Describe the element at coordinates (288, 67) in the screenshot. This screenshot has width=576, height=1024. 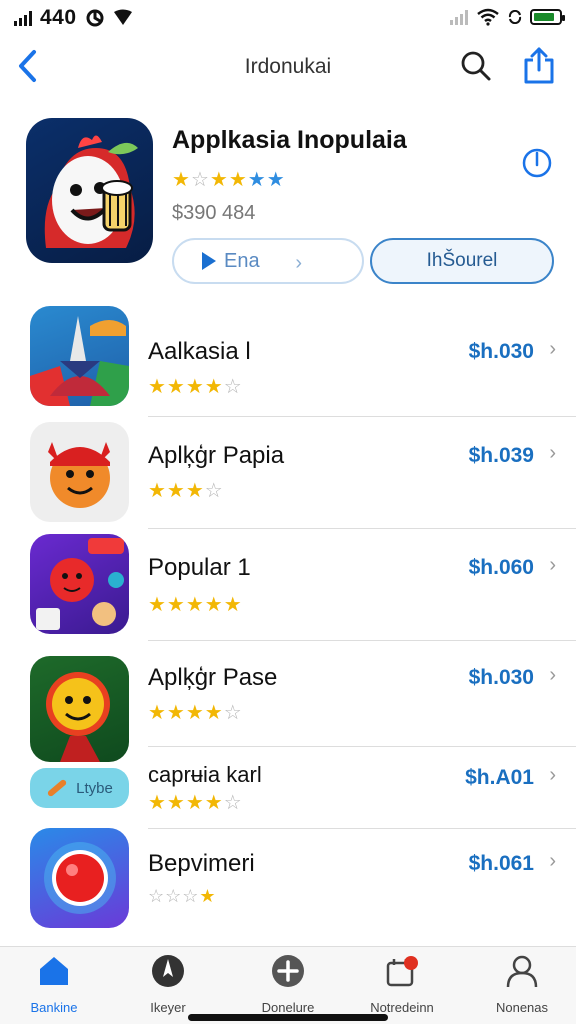
I see `nav-bar: Irdonukai` at that location.